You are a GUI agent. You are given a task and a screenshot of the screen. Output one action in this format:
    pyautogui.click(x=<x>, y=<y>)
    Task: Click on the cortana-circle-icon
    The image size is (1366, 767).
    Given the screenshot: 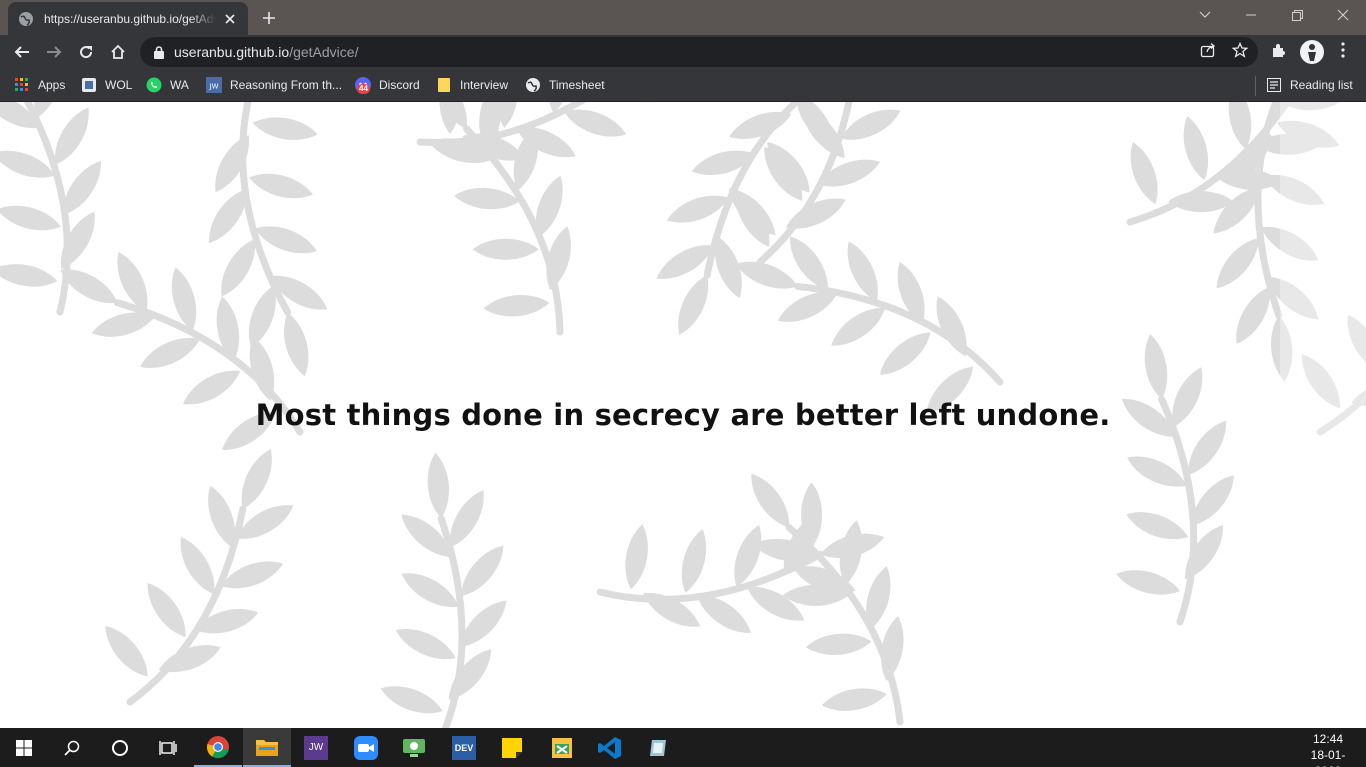 What is the action you would take?
    pyautogui.click(x=120, y=747)
    